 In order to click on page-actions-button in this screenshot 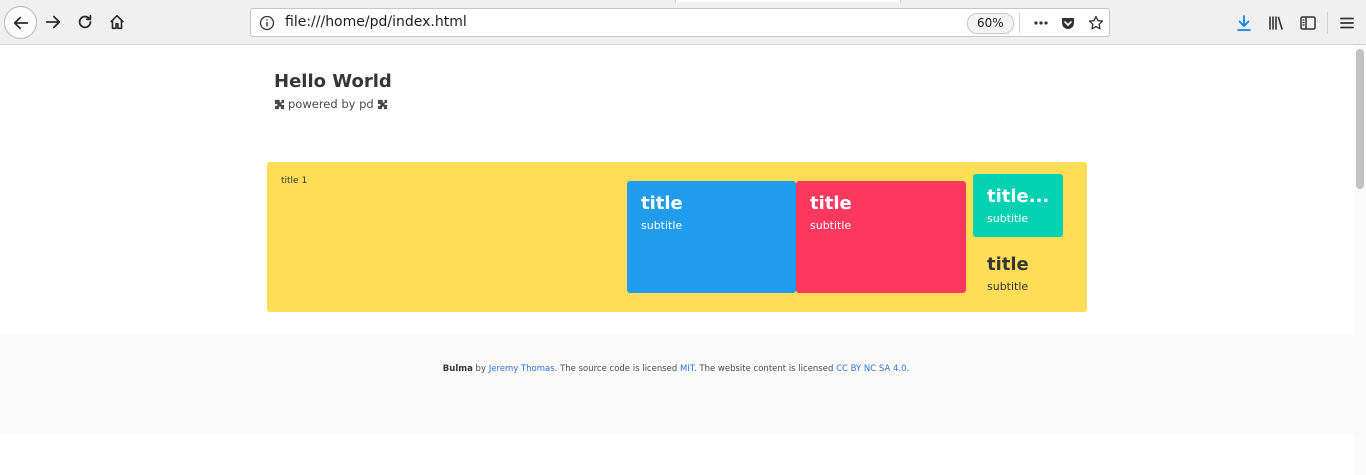, I will do `click(1041, 23)`.